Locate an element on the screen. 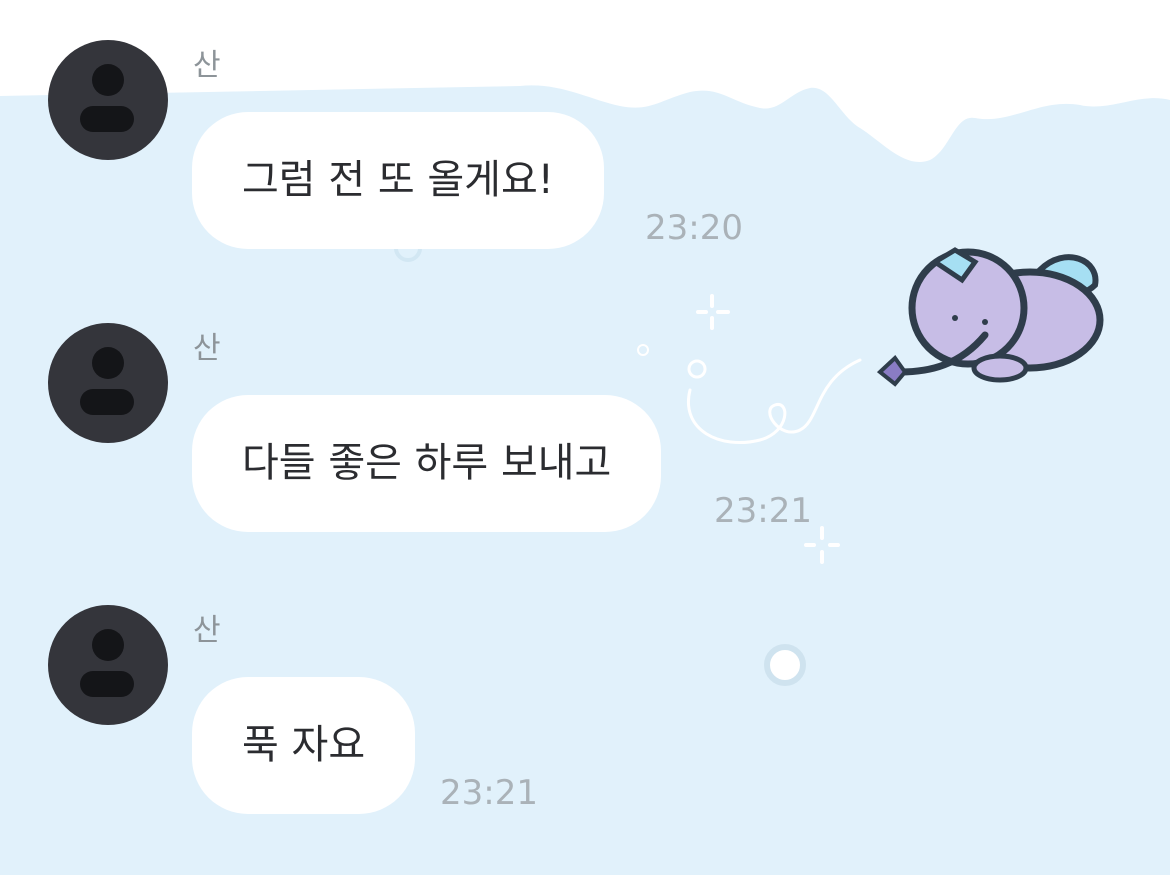 The image size is (1170, 875). message-bubble: 푹 자요 is located at coordinates (304, 745).